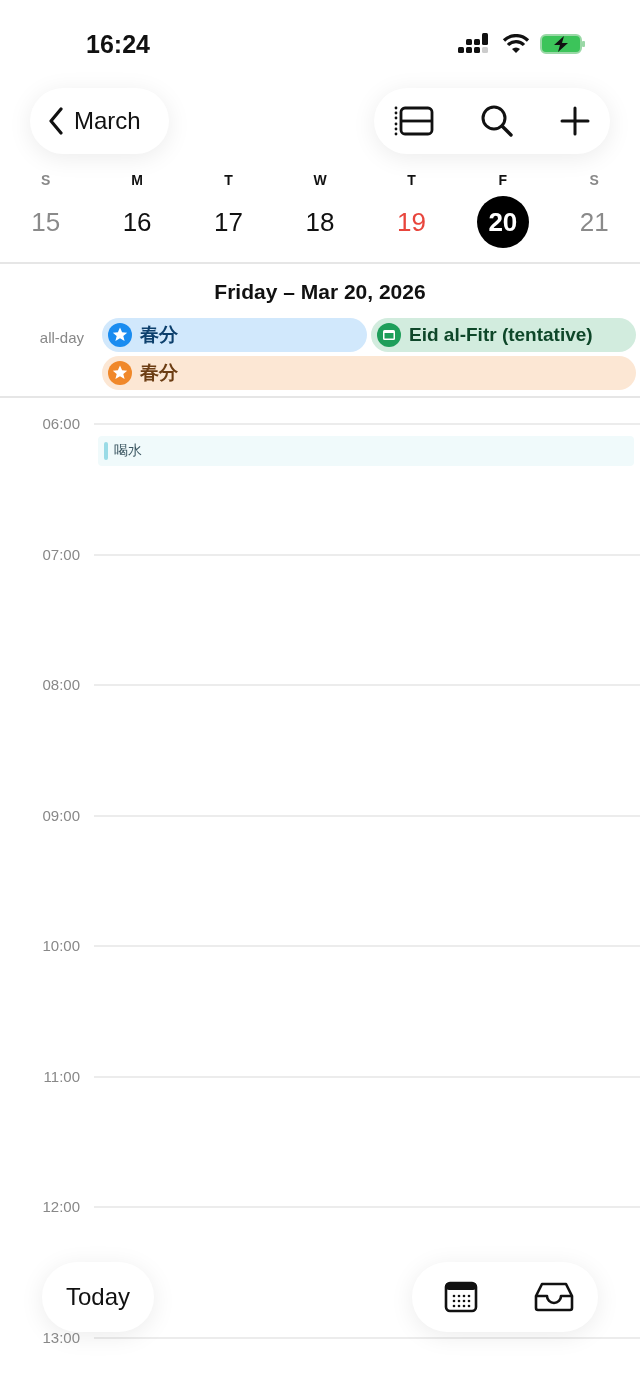 The image size is (640, 1388). What do you see at coordinates (118, 44) in the screenshot?
I see `status-time: 16:24` at bounding box center [118, 44].